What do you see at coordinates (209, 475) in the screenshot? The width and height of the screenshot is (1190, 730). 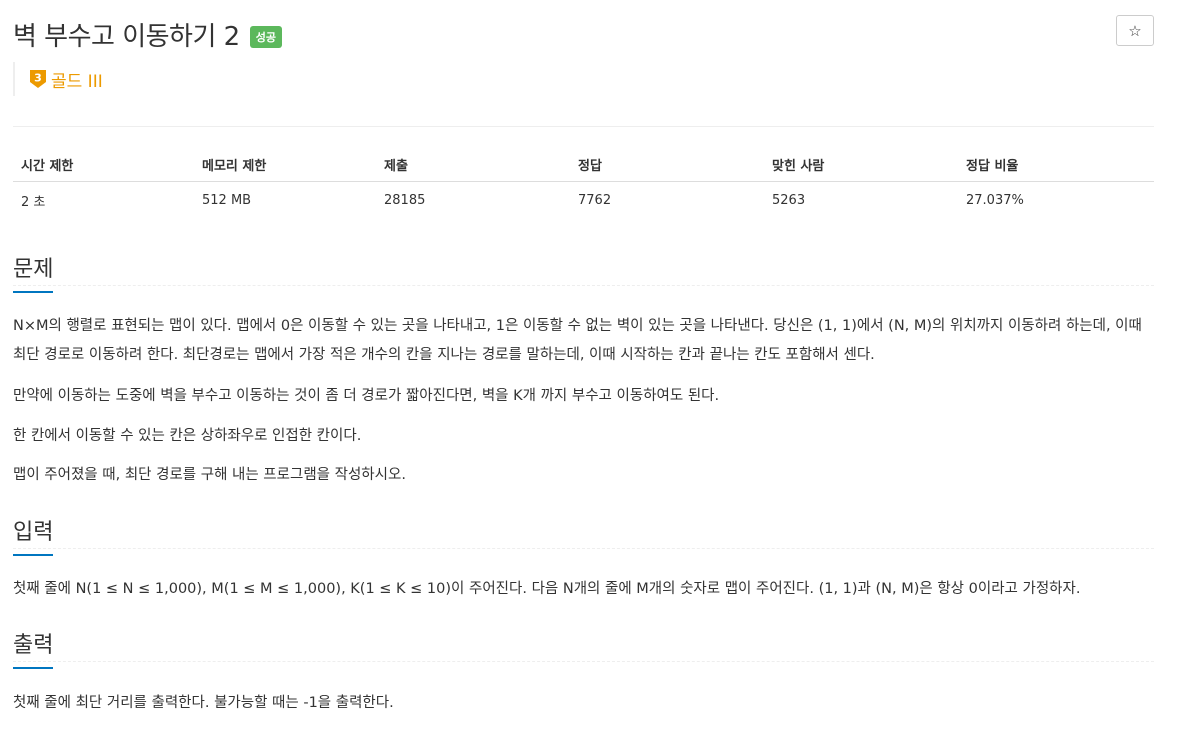 I see `description-paragraph: 맵이 주어졌을 때, 최단 경로를 구해 내는 프로그램을 작성하시오.` at bounding box center [209, 475].